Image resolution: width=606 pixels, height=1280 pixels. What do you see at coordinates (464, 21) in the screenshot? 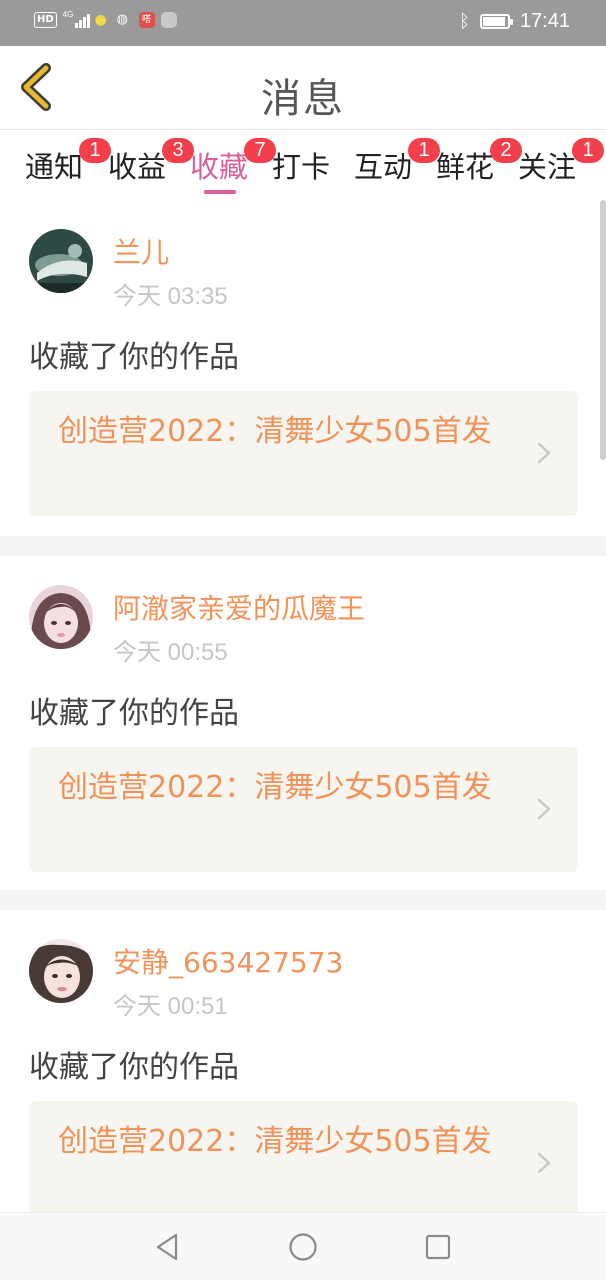
I see `bluetooth-icon: ᛒ` at bounding box center [464, 21].